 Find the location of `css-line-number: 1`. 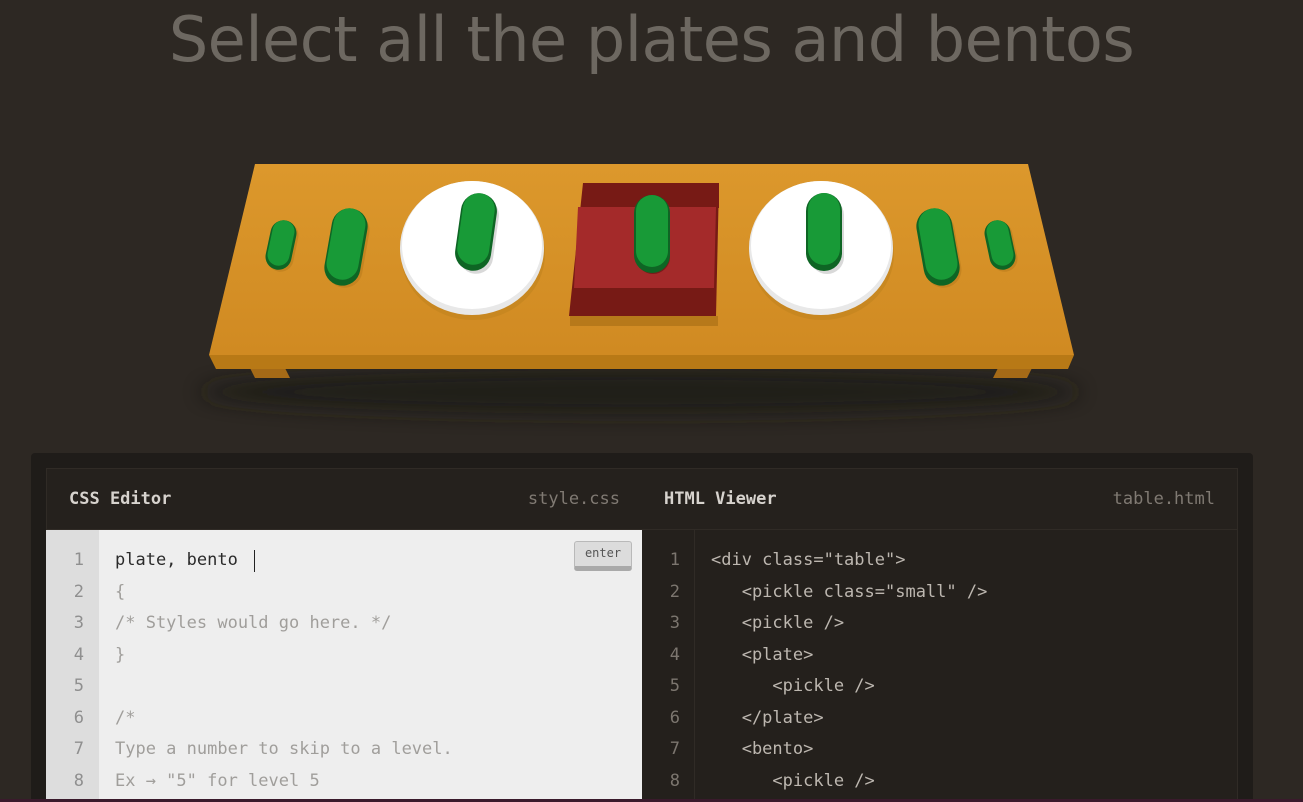

css-line-number: 1 is located at coordinates (78, 560).